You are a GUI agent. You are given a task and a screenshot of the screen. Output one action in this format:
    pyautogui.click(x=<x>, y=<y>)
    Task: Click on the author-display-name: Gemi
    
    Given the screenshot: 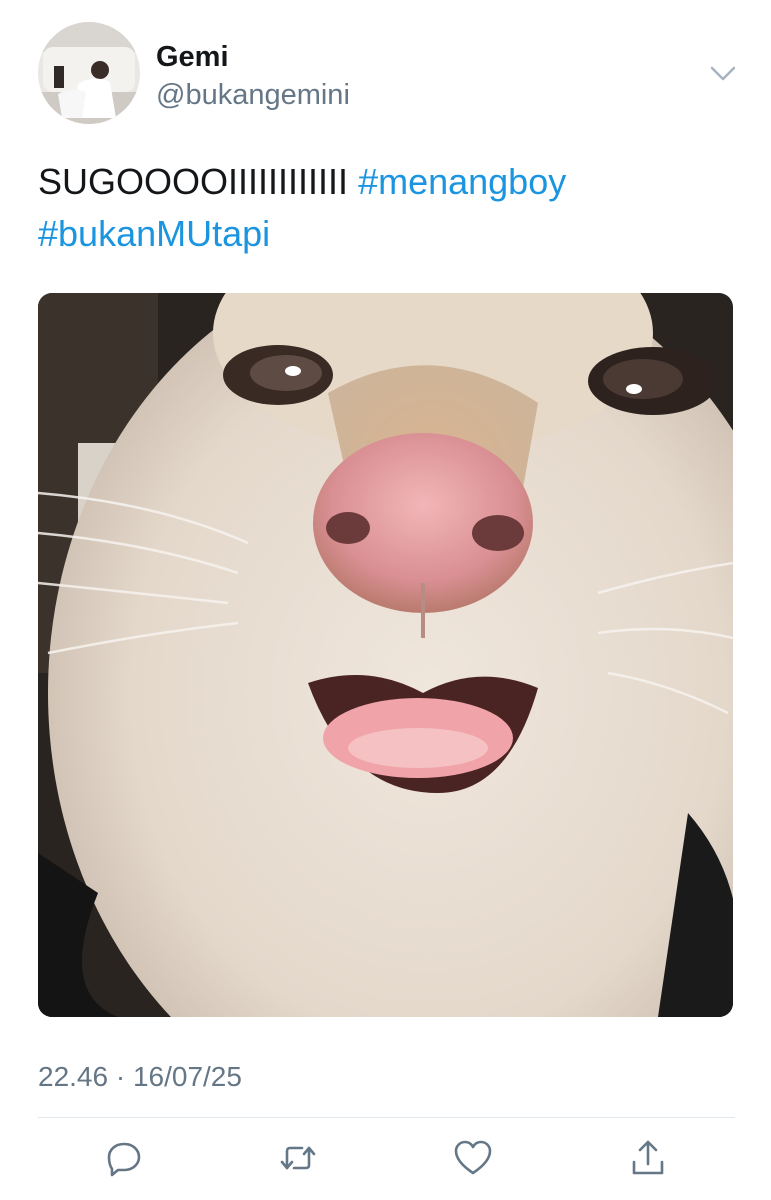 What is the action you would take?
    pyautogui.click(x=192, y=57)
    